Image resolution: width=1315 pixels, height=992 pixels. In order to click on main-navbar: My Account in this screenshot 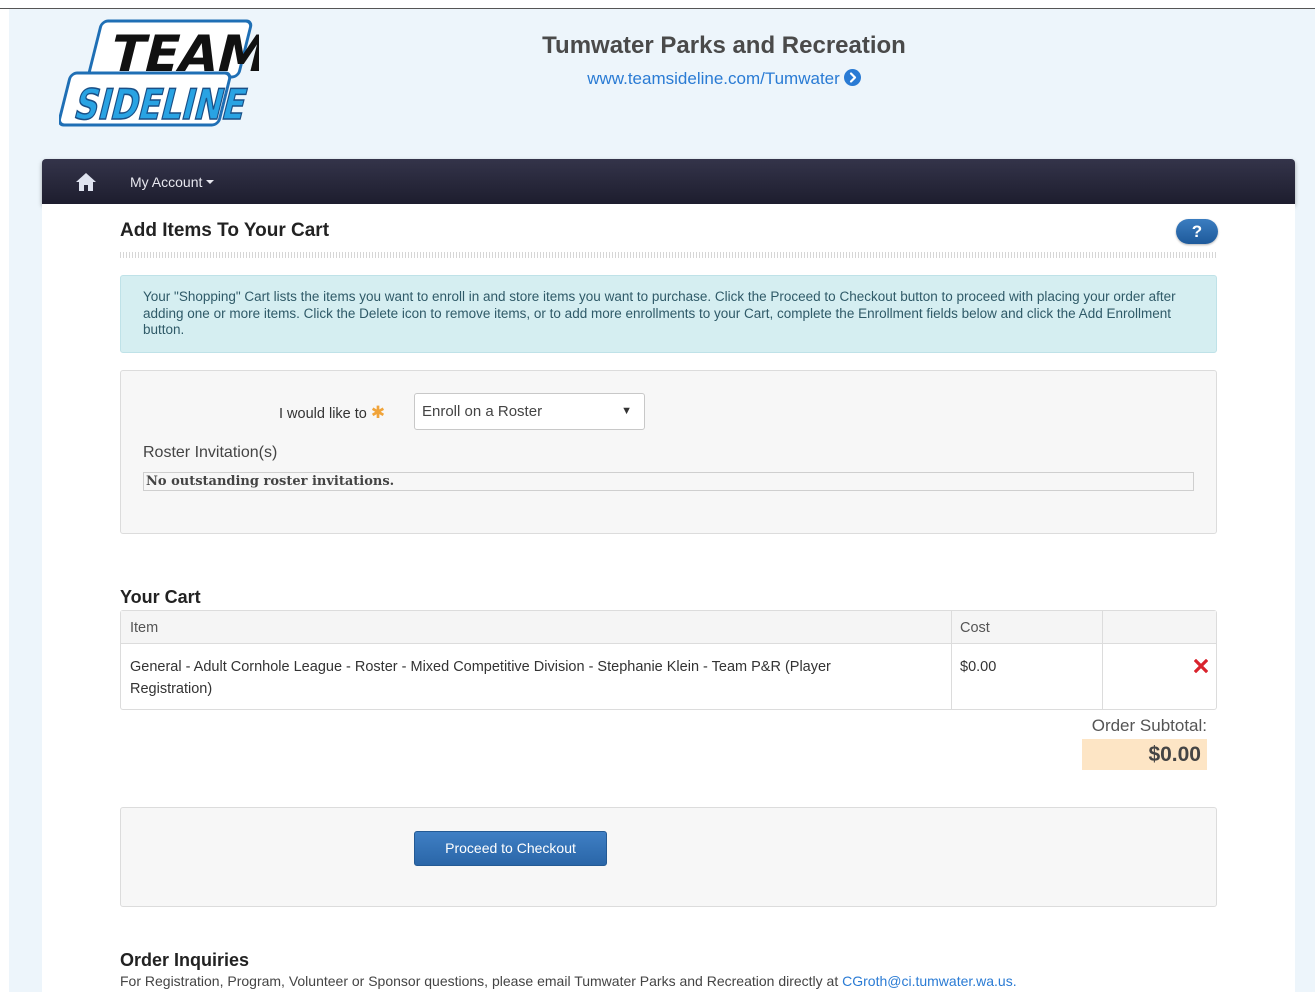, I will do `click(668, 181)`.